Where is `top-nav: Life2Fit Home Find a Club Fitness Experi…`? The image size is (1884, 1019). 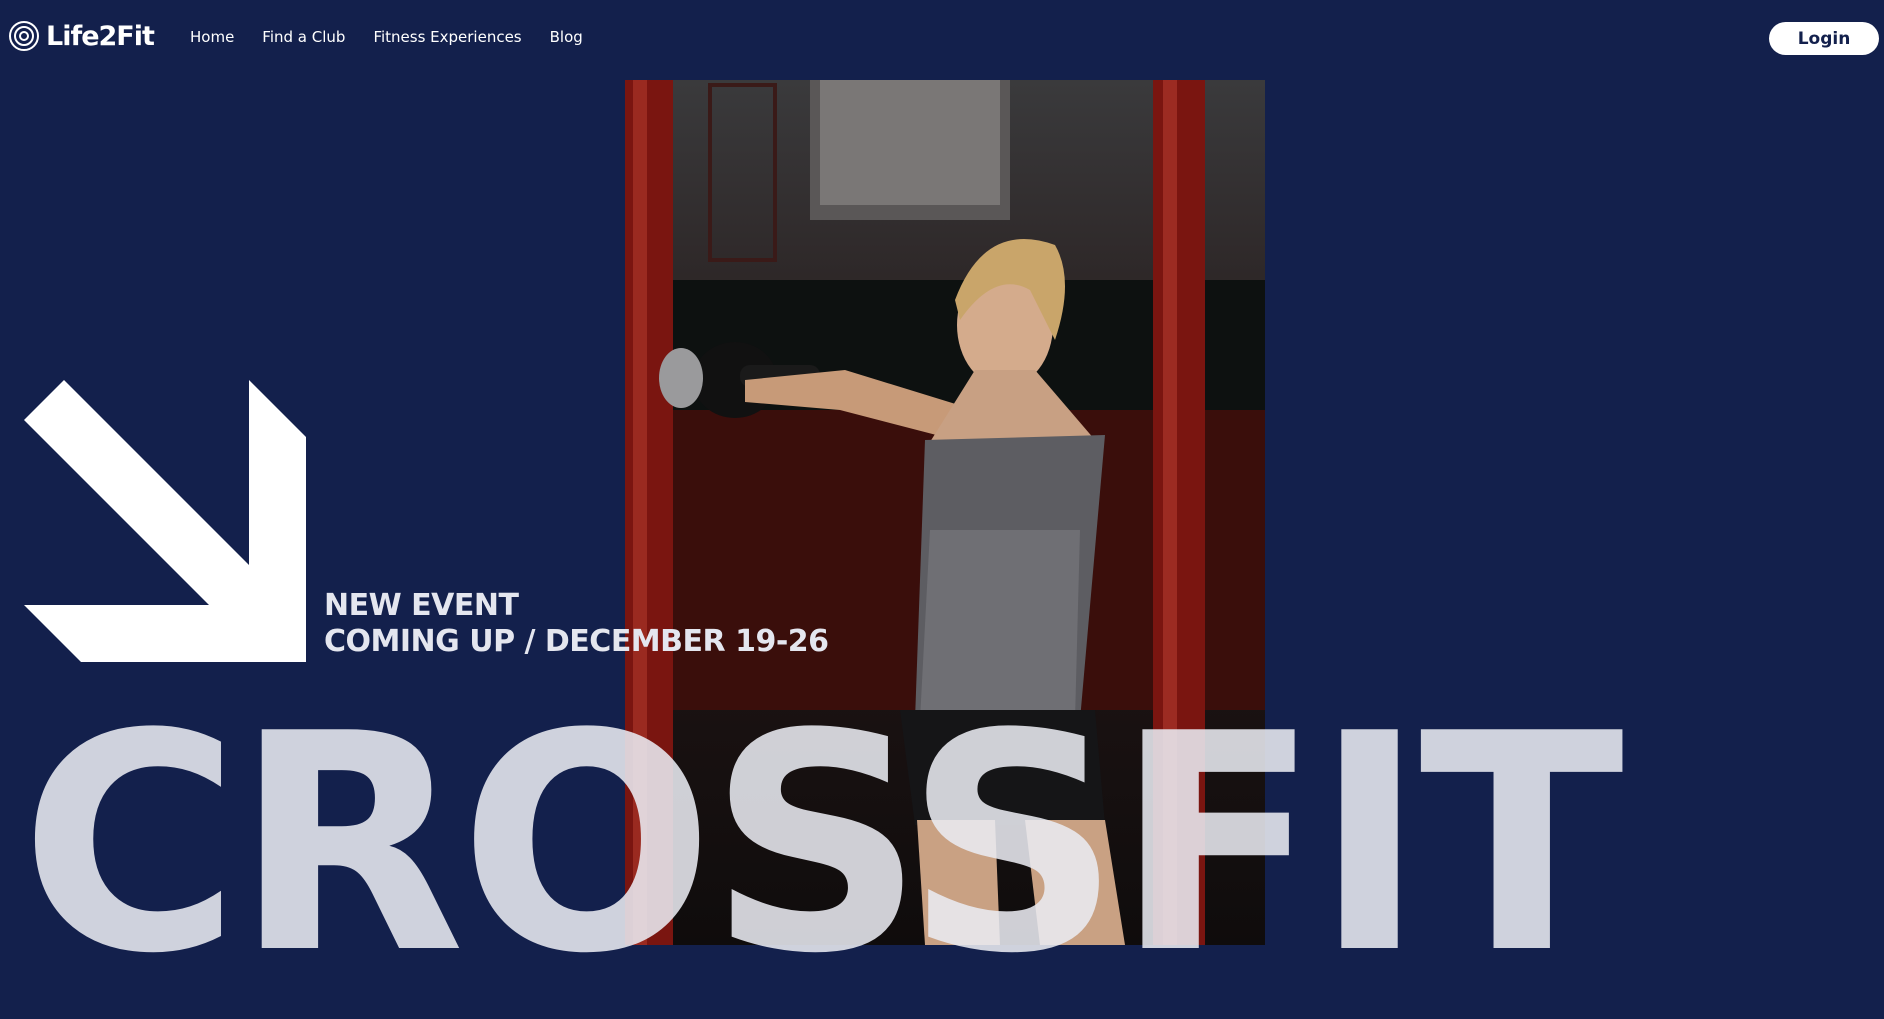 top-nav: Life2Fit Home Find a Club Fitness Experi… is located at coordinates (942, 38).